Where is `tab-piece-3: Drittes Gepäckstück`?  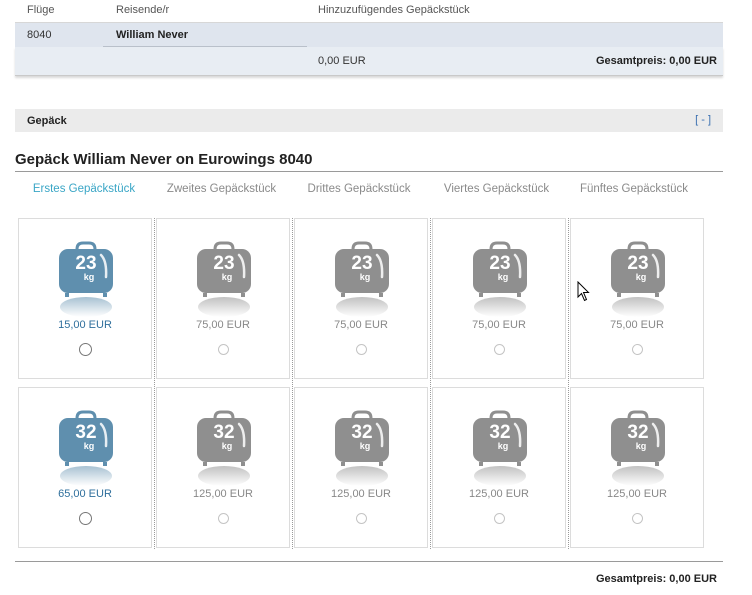
tab-piece-3: Drittes Gepäckstück is located at coordinates (359, 189).